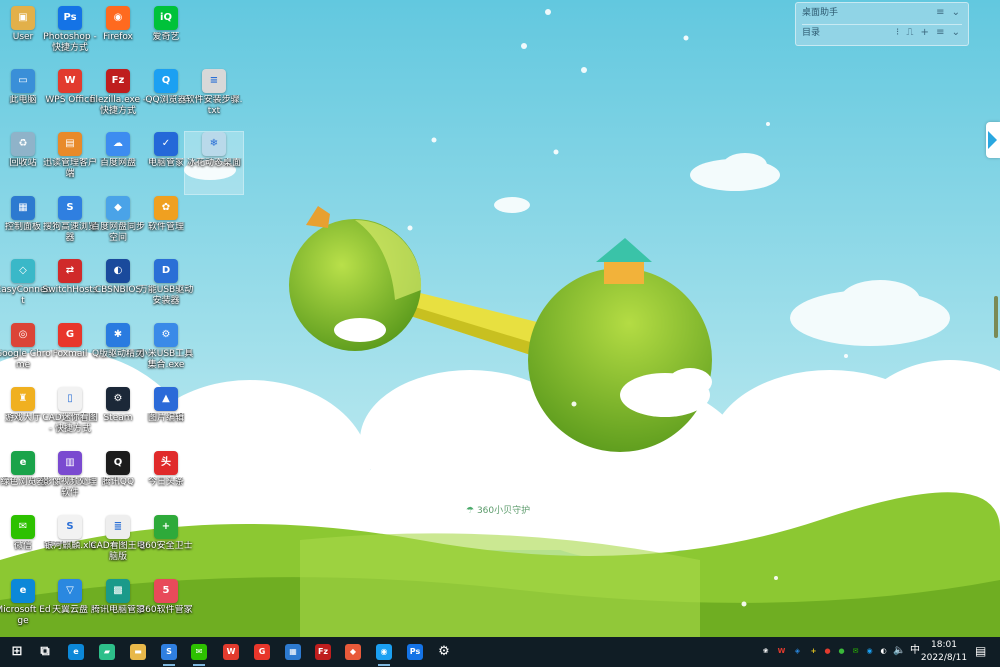 The width and height of the screenshot is (1000, 667). I want to click on settings-glyph-icon: ⚙, so click(444, 651).